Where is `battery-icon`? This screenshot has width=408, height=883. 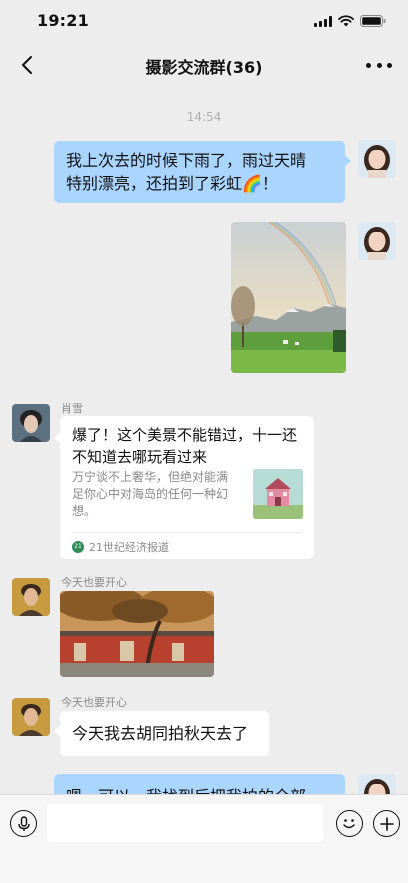
battery-icon is located at coordinates (373, 21).